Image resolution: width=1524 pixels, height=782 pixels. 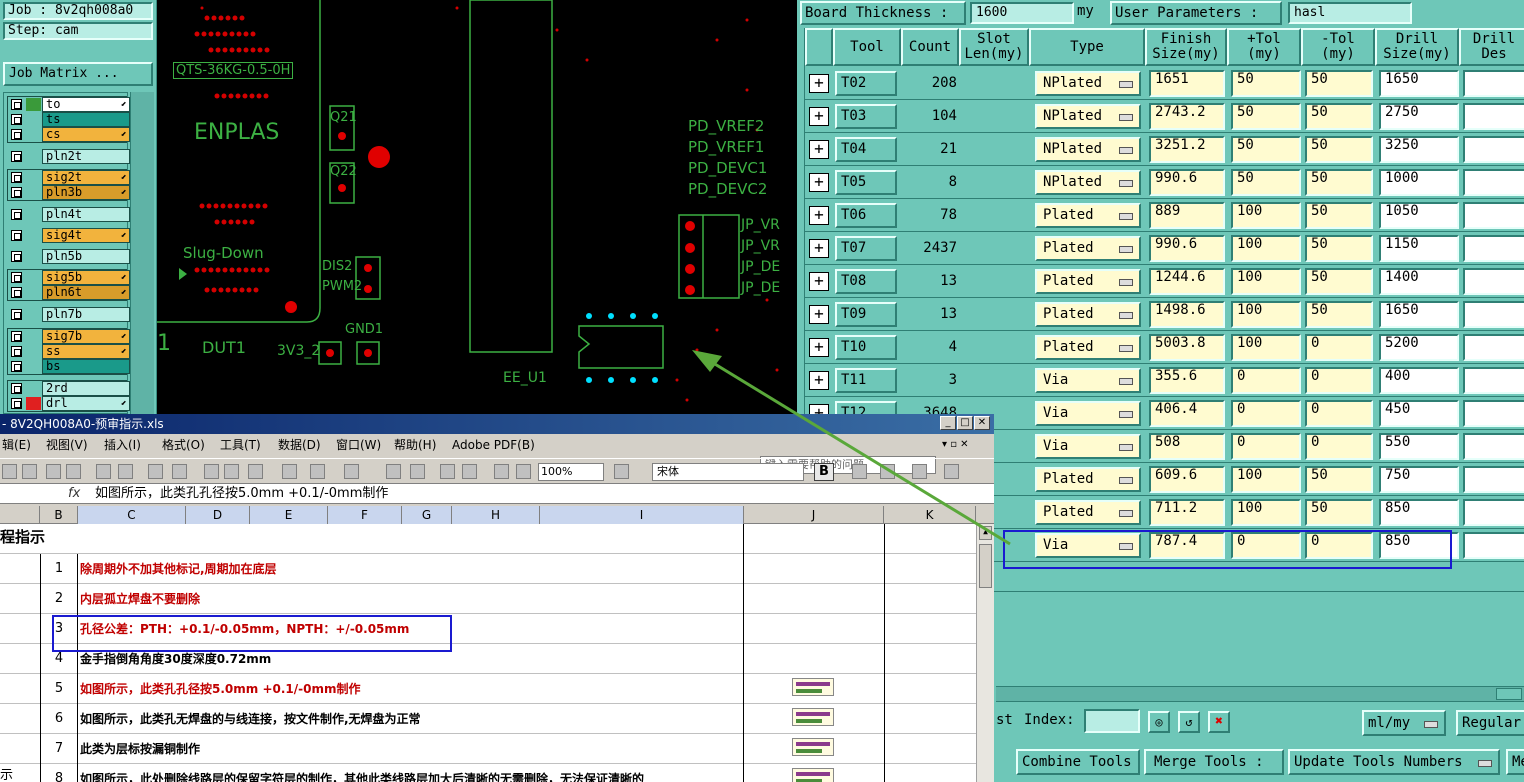 I want to click on highlight-box-tolerance-row, so click(x=252, y=633).